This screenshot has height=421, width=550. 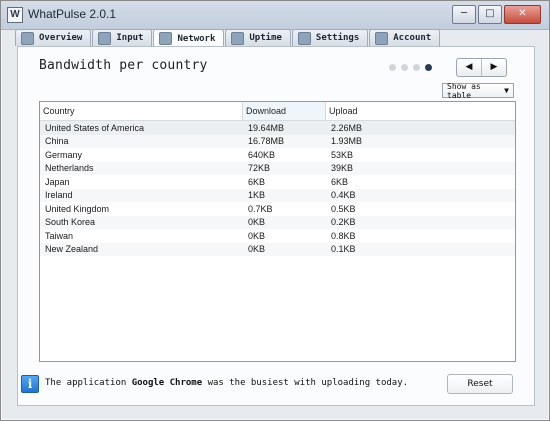 What do you see at coordinates (277, 182) in the screenshot?
I see `table-row: Japan 6KB 6KB` at bounding box center [277, 182].